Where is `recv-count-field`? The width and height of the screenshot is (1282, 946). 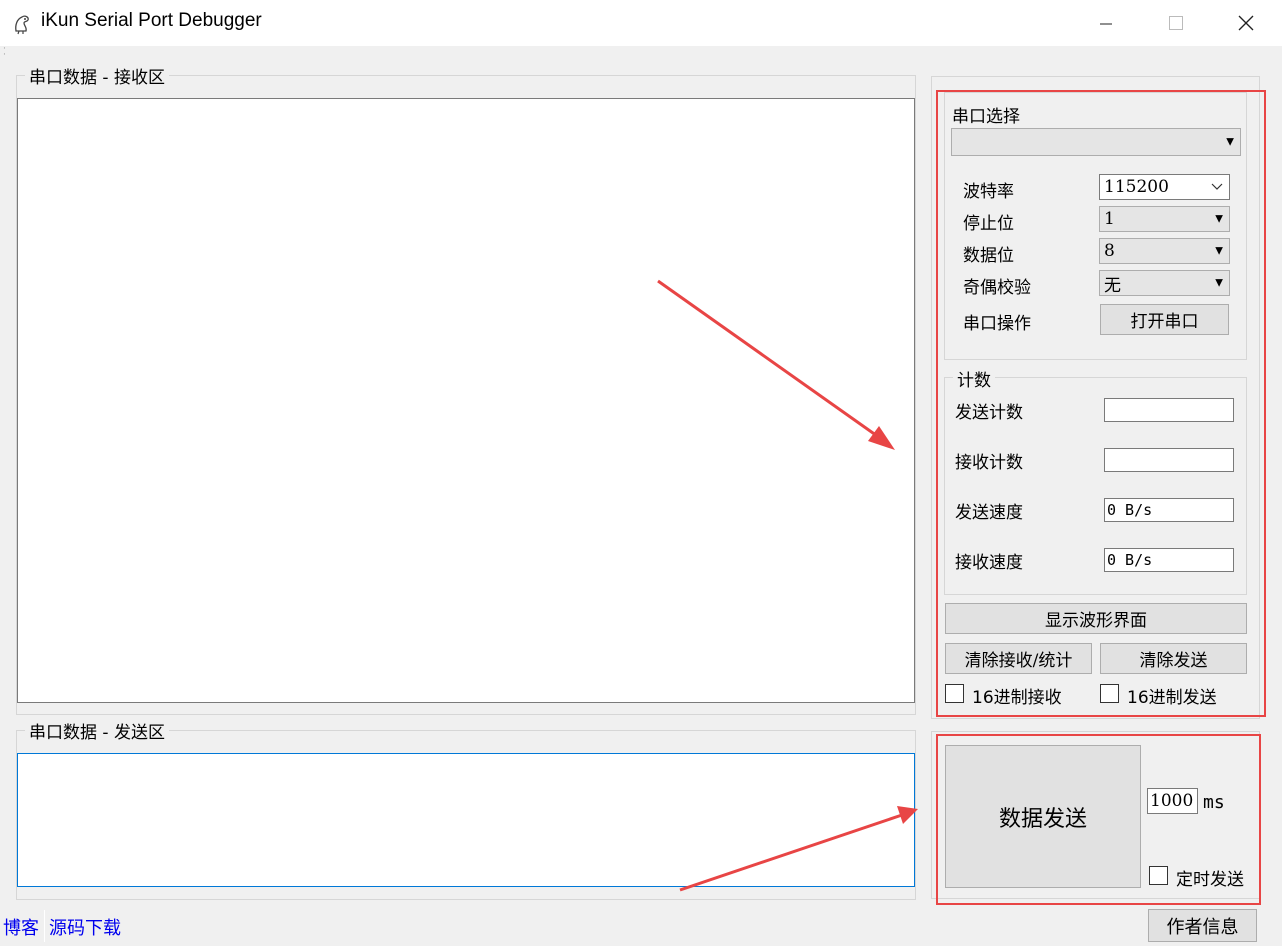
recv-count-field is located at coordinates (1169, 460).